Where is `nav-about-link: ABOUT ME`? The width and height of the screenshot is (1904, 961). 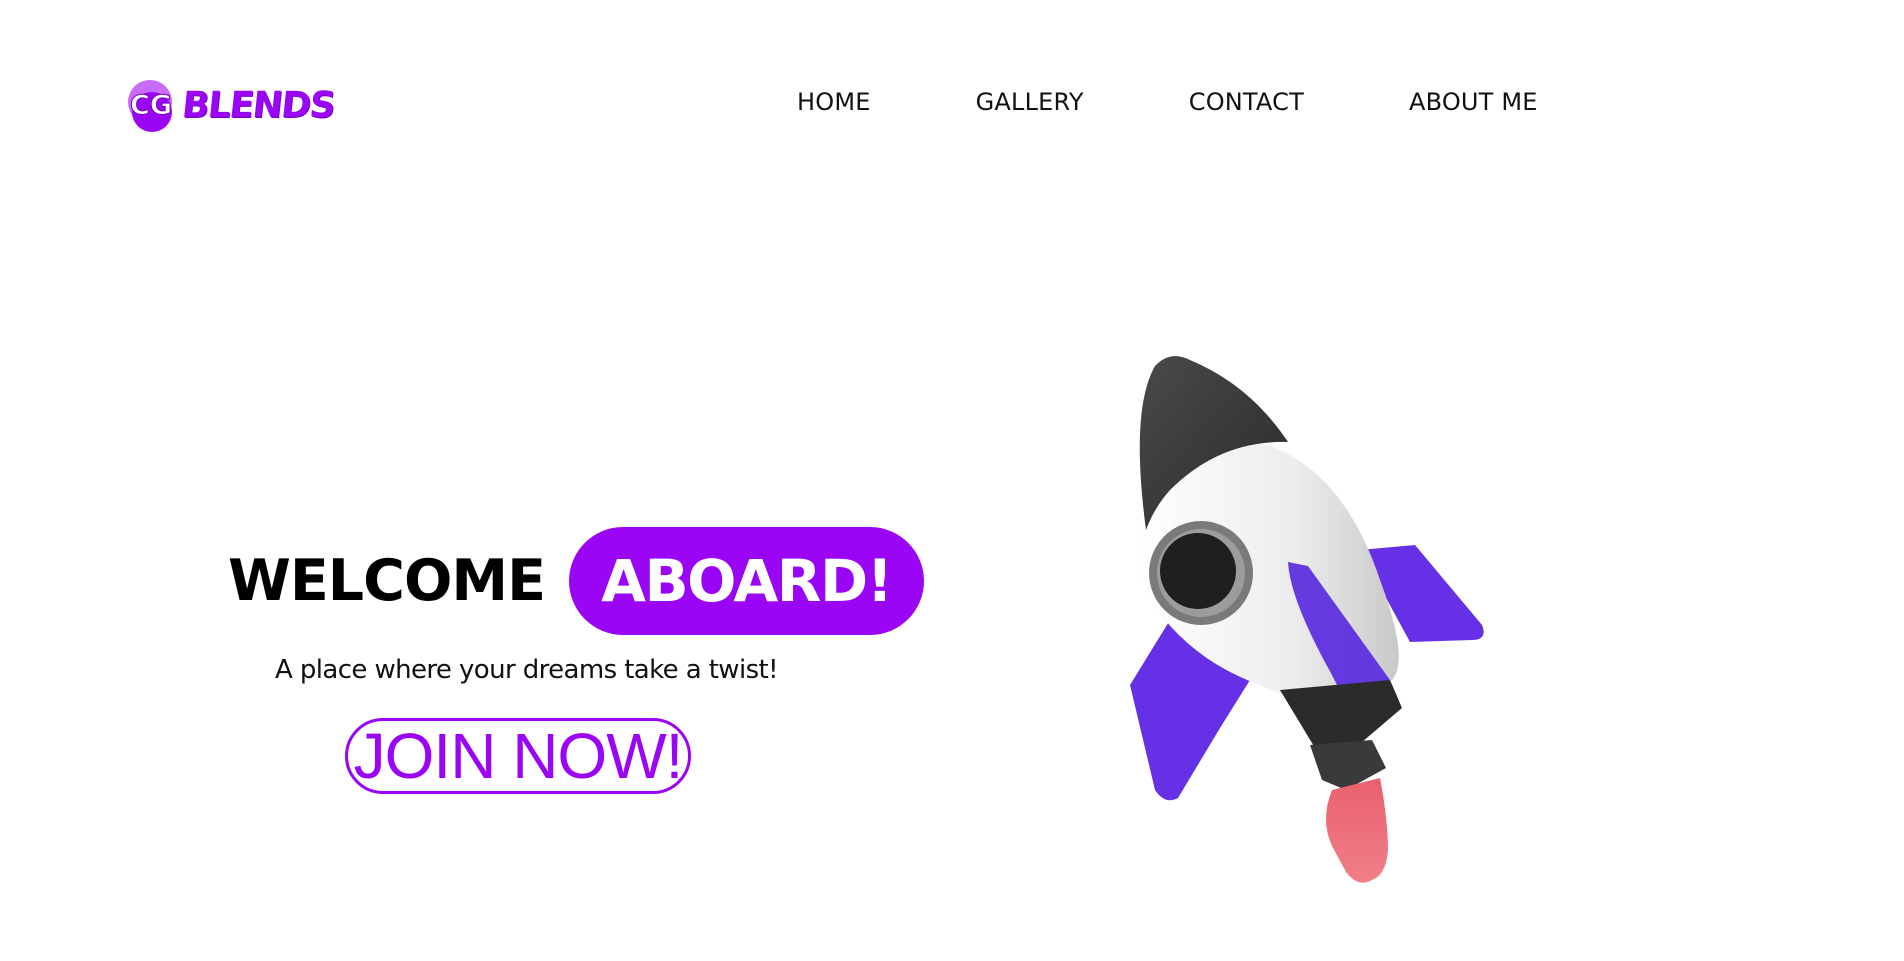 nav-about-link: ABOUT ME is located at coordinates (1473, 102).